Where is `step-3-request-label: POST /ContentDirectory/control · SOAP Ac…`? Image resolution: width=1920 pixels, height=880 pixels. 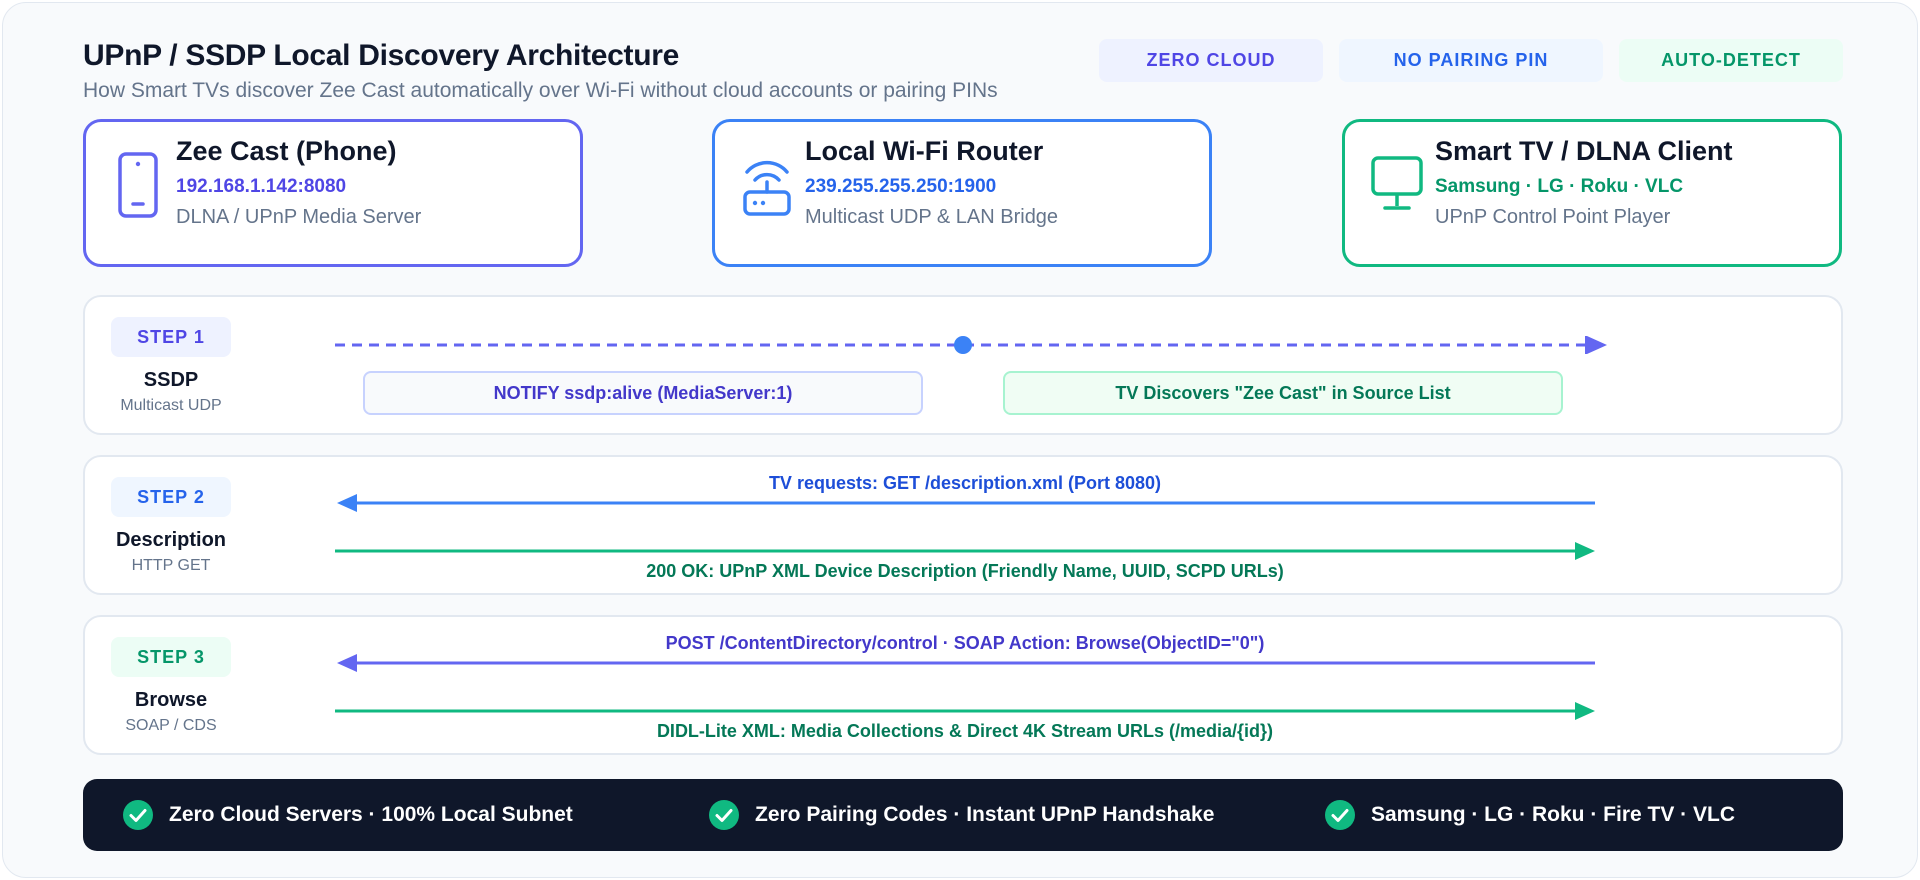 step-3-request-label: POST /ContentDirectory/control · SOAP Ac… is located at coordinates (965, 643).